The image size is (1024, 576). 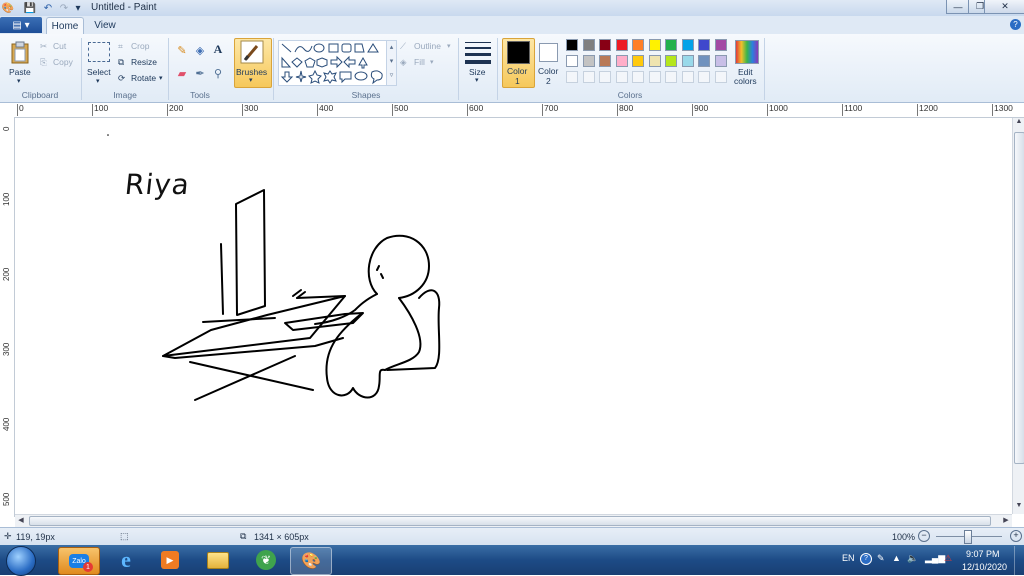 I want to click on network-icon: ▂▄▆, so click(x=935, y=558).